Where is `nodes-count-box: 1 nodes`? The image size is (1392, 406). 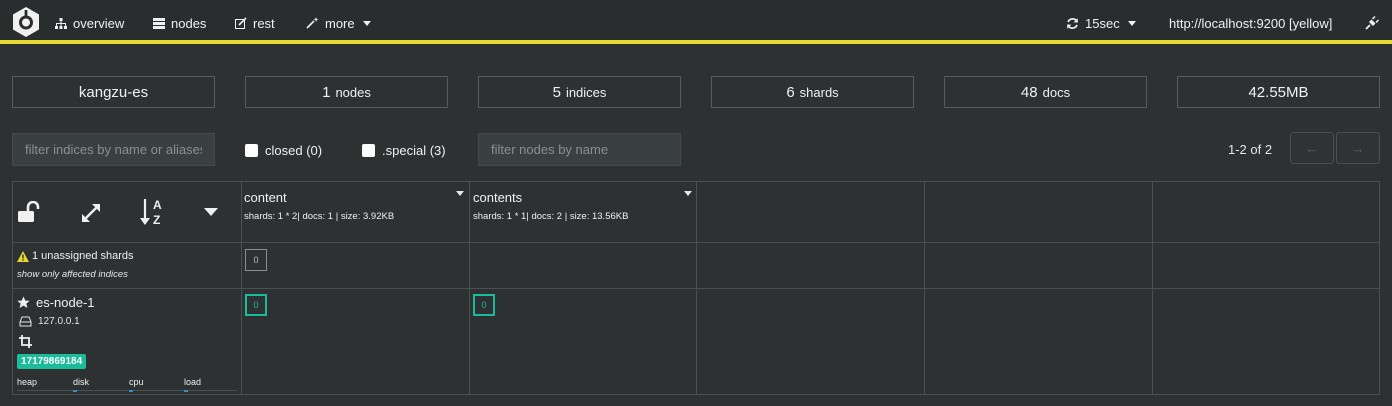 nodes-count-box: 1 nodes is located at coordinates (346, 92).